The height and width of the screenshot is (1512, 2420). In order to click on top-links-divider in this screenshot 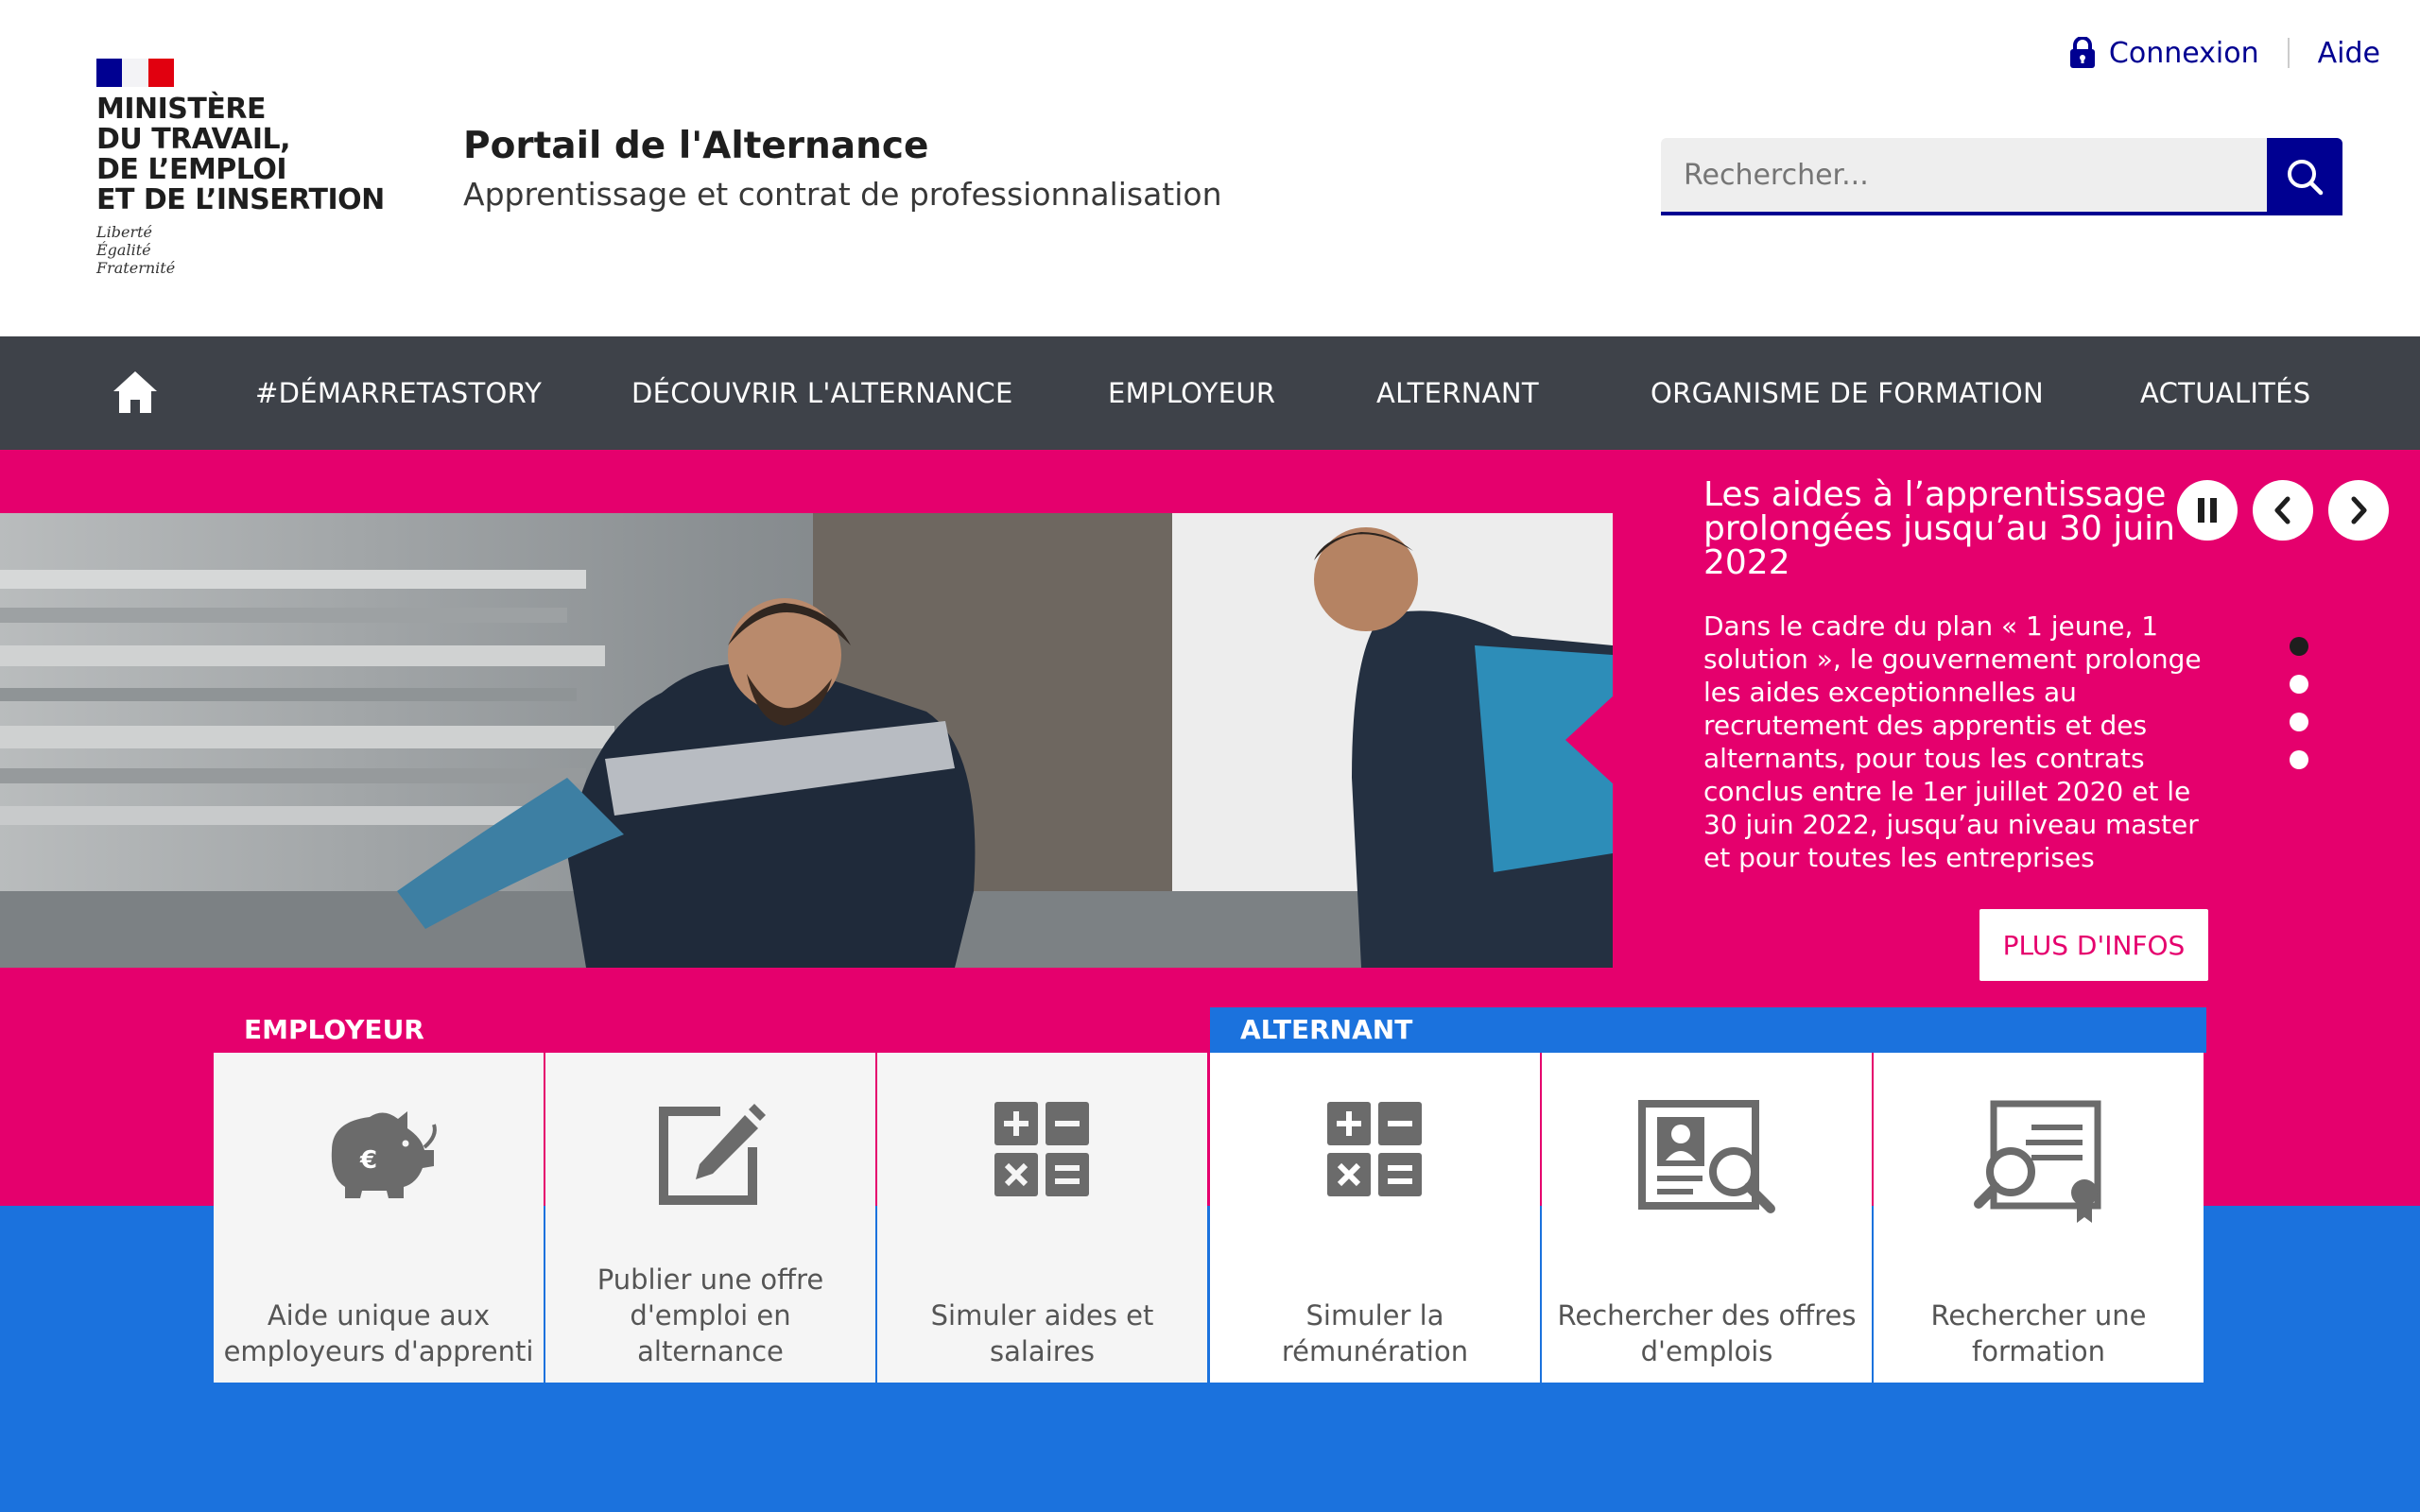, I will do `click(2288, 53)`.